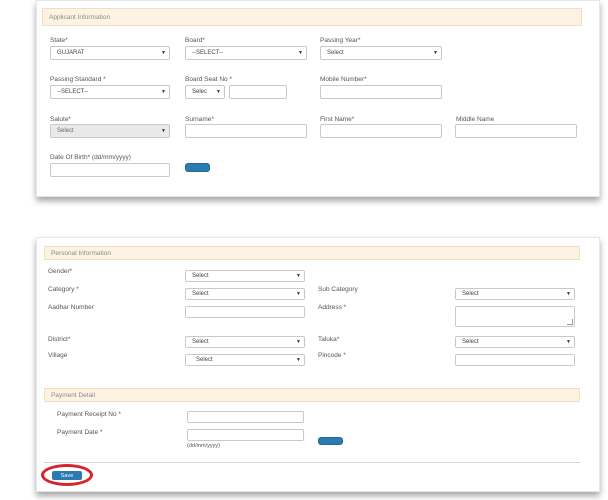 The image size is (608, 500). I want to click on mobile-label: Mobile Number*, so click(343, 79).